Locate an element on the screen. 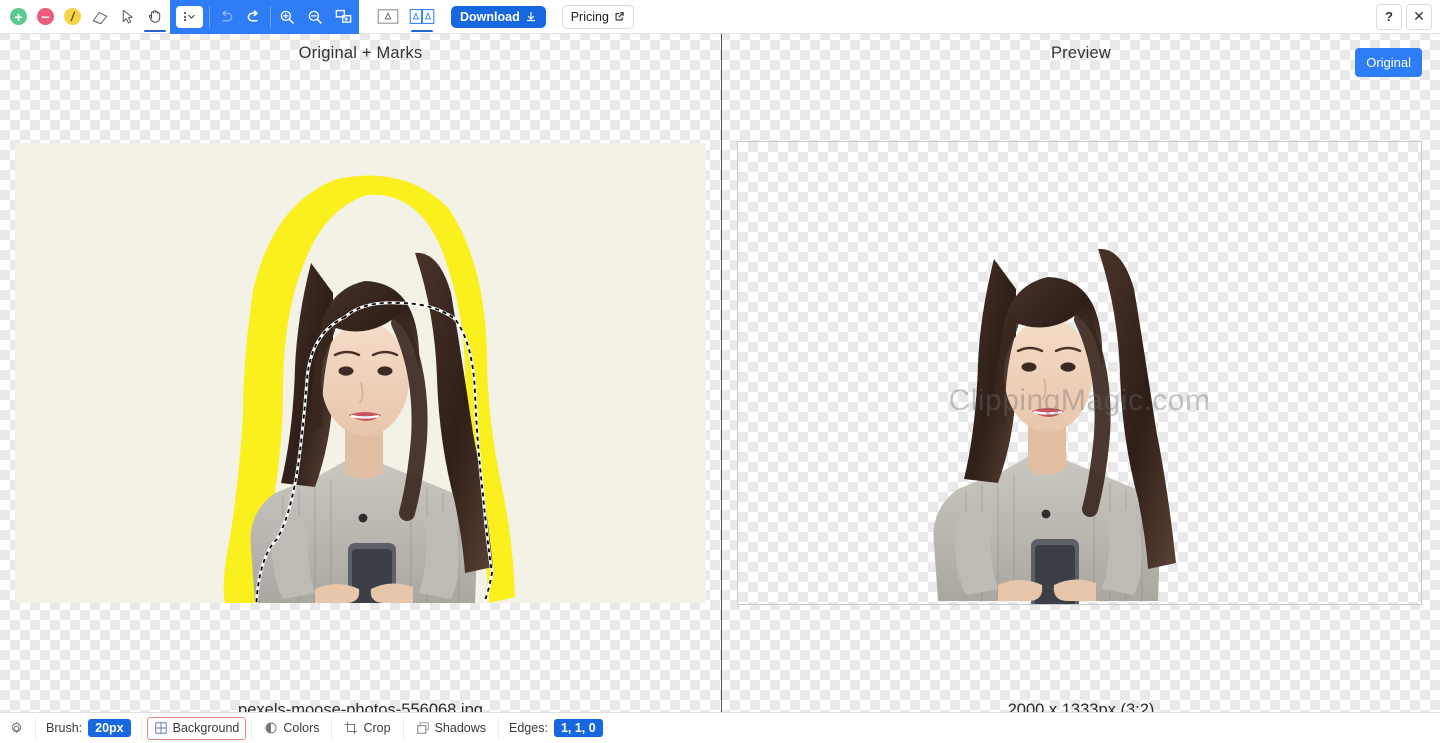 The height and width of the screenshot is (743, 1440). slash-circle-icon: / is located at coordinates (72, 16).